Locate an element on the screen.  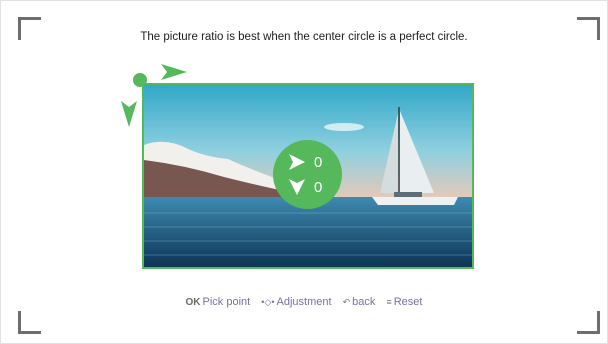
vertical-offset-value: 0 is located at coordinates (318, 187).